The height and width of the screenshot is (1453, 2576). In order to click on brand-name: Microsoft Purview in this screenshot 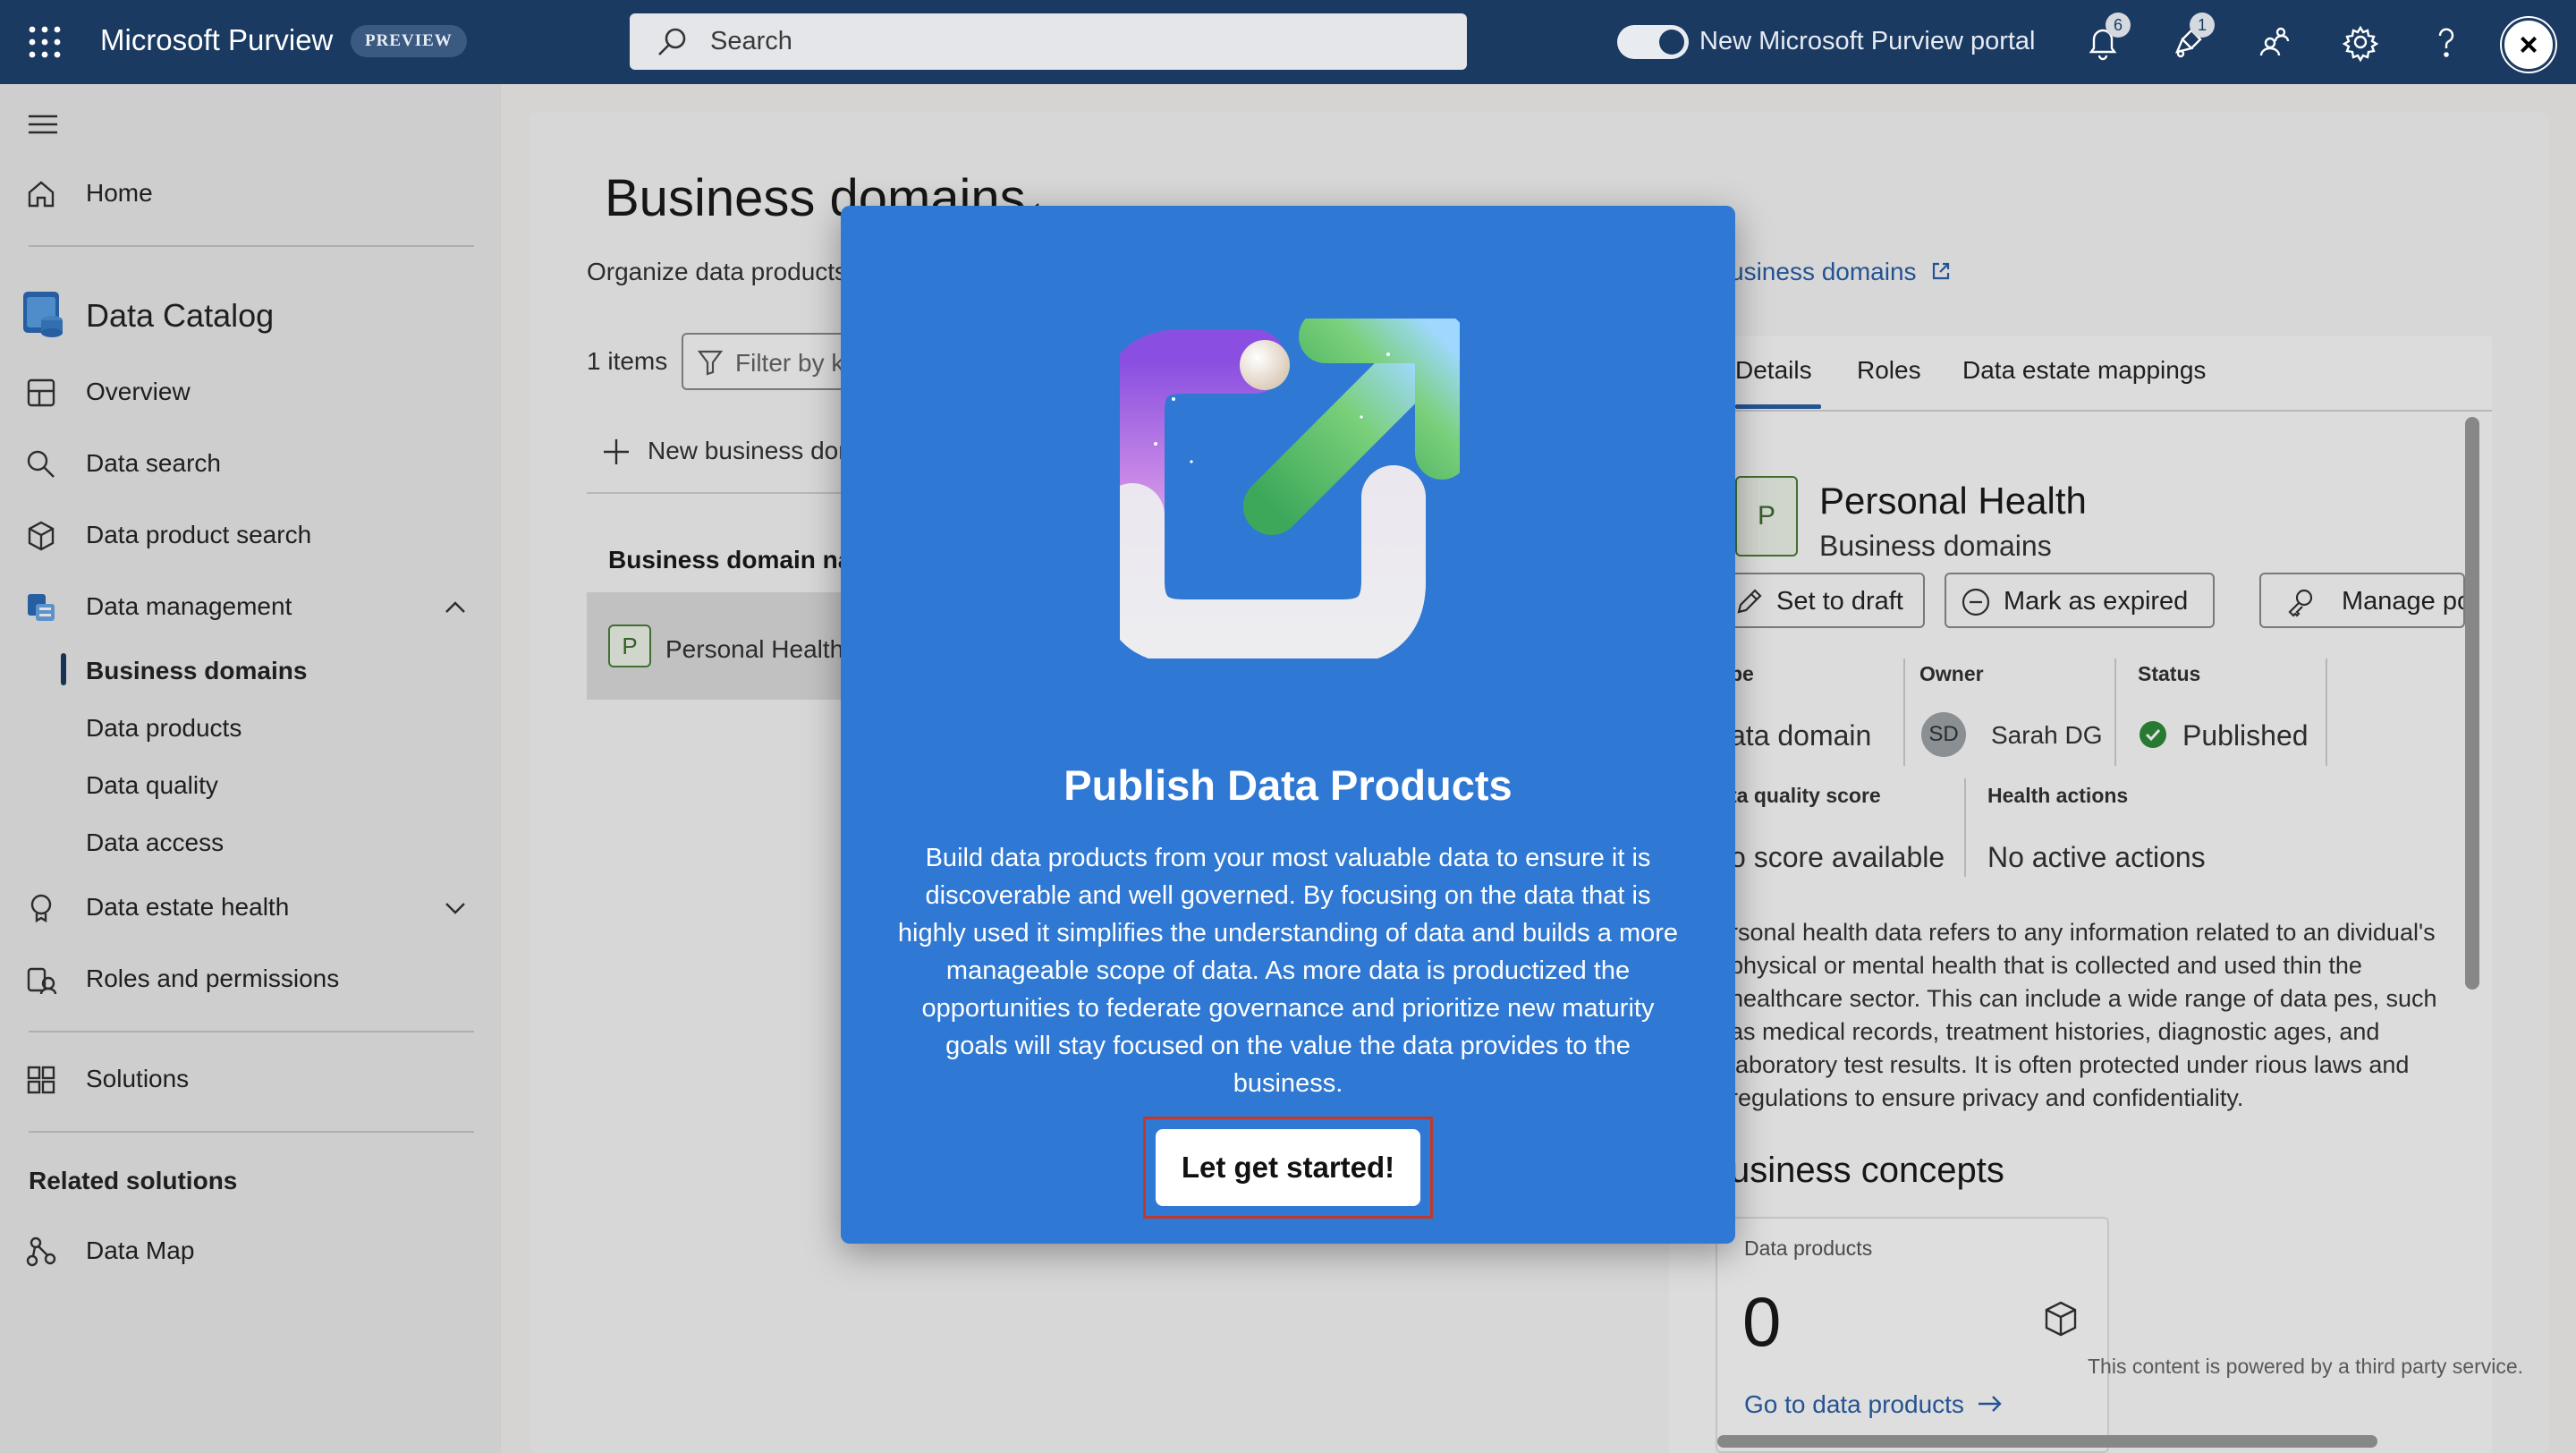, I will do `click(216, 40)`.